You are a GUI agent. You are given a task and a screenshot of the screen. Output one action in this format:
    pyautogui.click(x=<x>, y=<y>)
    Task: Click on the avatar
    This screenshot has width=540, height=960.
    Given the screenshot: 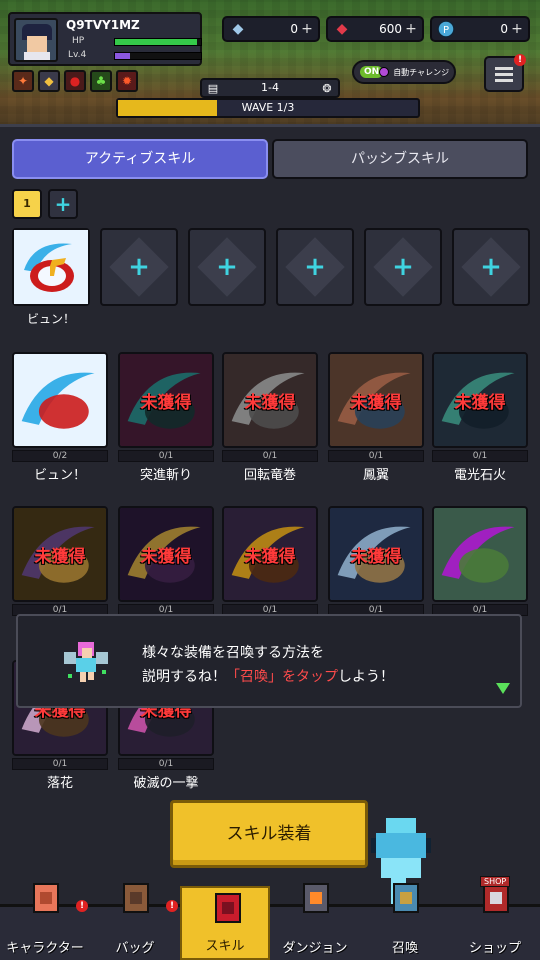 What is the action you would take?
    pyautogui.click(x=36, y=40)
    